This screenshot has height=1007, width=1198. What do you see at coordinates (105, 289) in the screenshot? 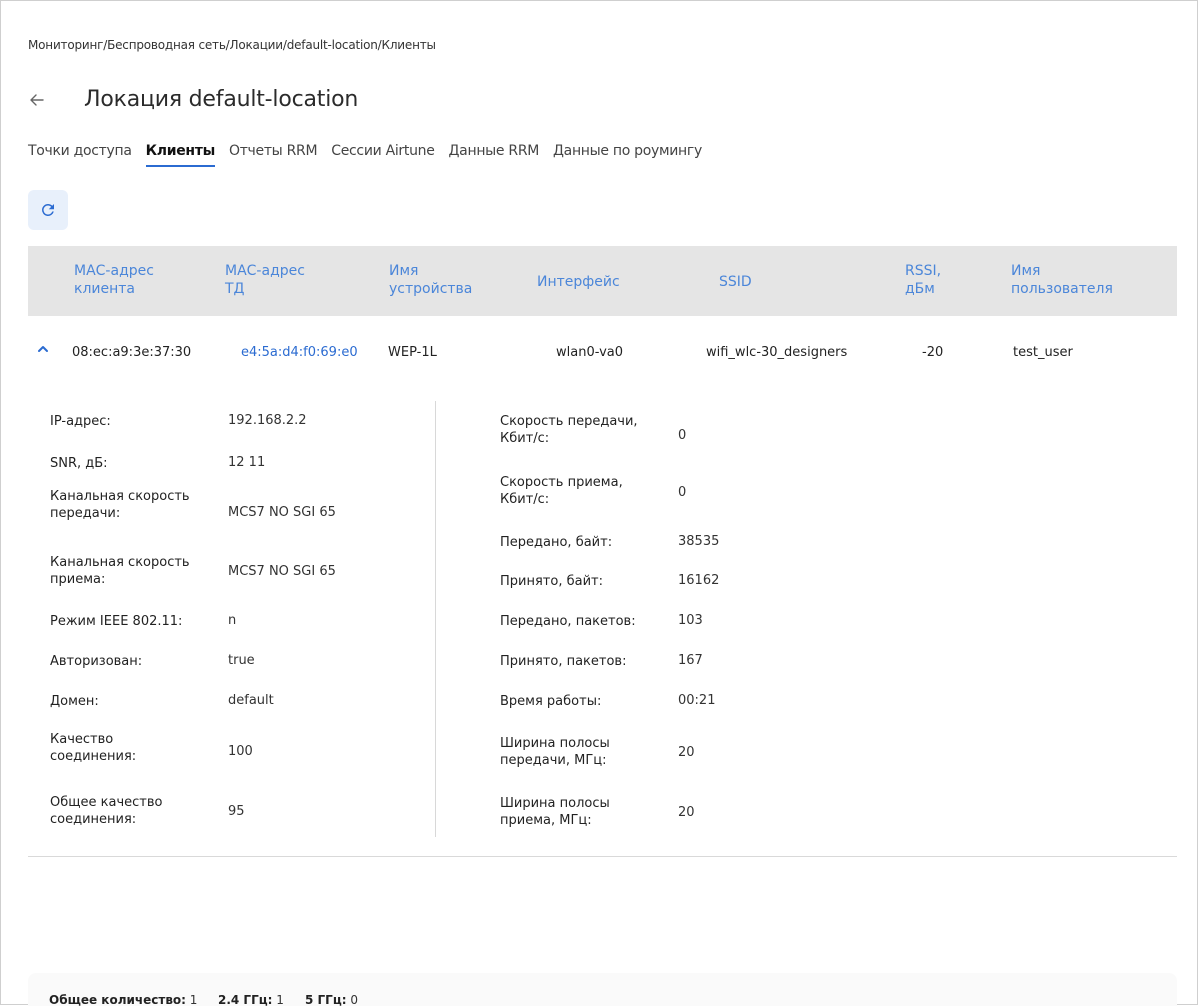
I see `col-mac-client-line2: клиента` at bounding box center [105, 289].